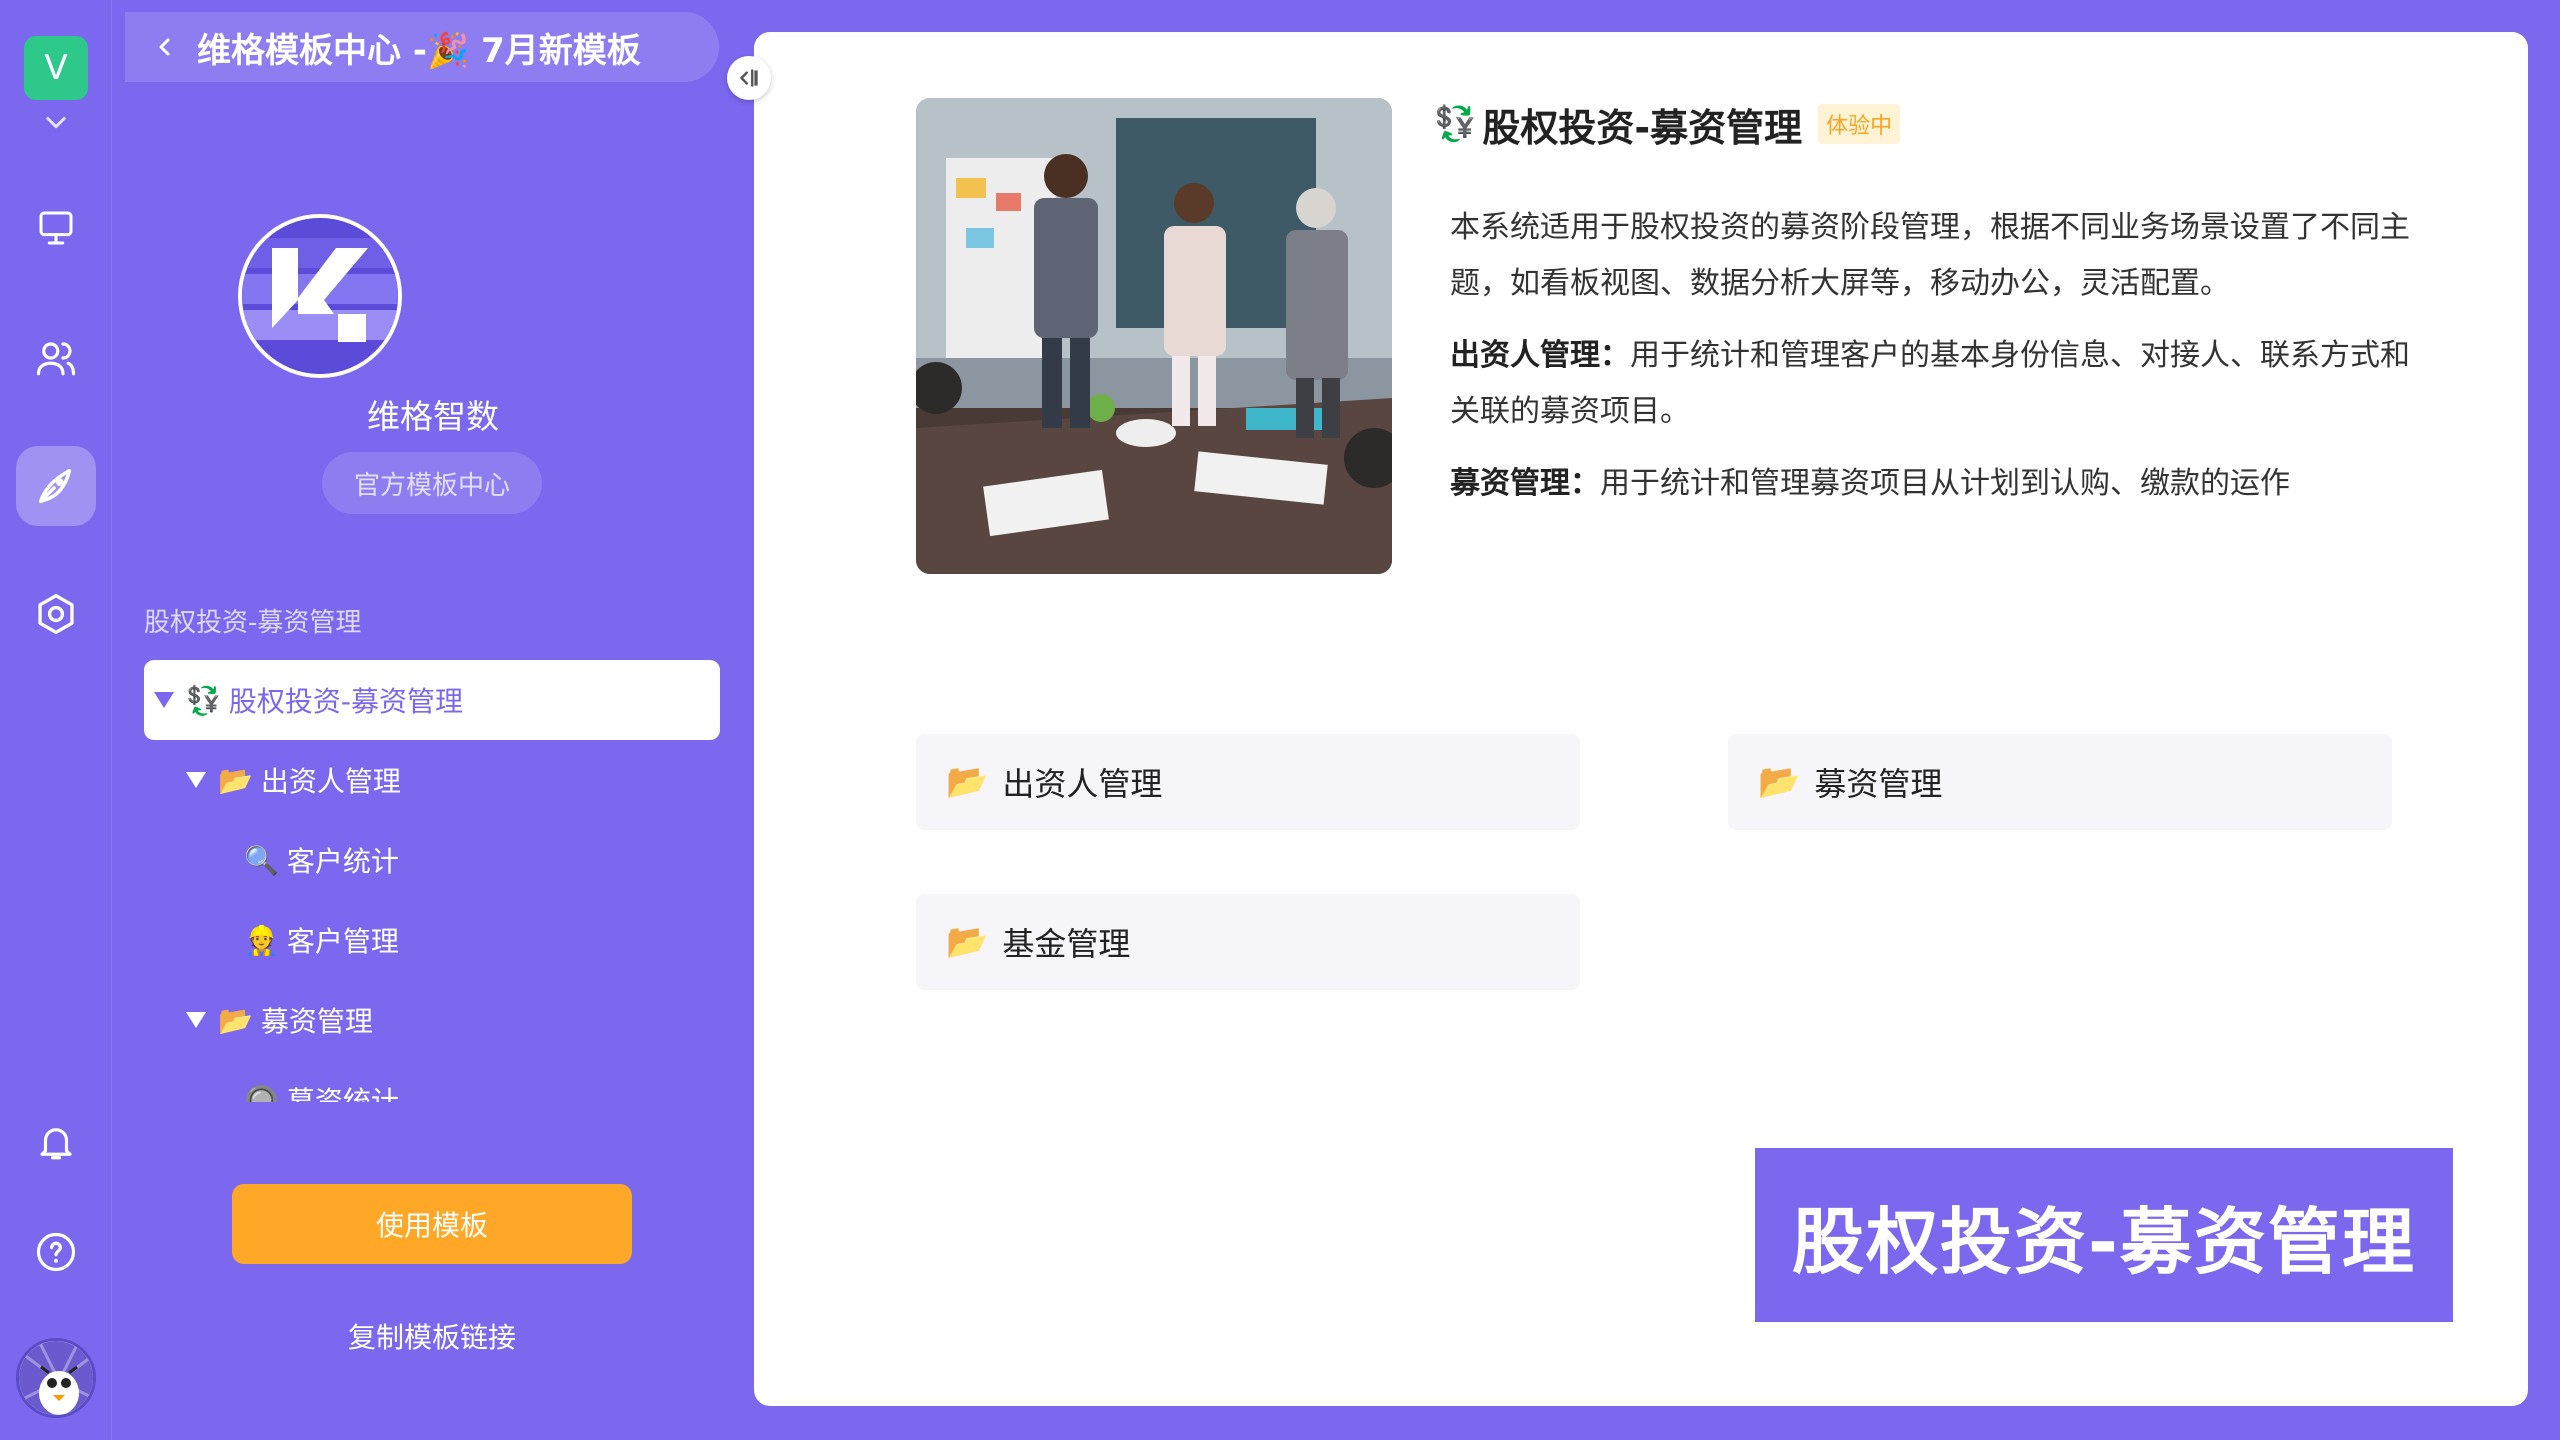 The width and height of the screenshot is (2560, 1440). Describe the element at coordinates (432, 1081) in the screenshot. I see `tree-node-fundraising-stats: 🔘 募资统计` at that location.